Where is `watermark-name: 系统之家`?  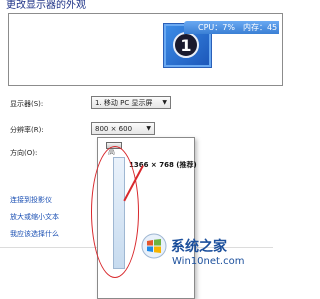 watermark-name: 系统之家 is located at coordinates (199, 247).